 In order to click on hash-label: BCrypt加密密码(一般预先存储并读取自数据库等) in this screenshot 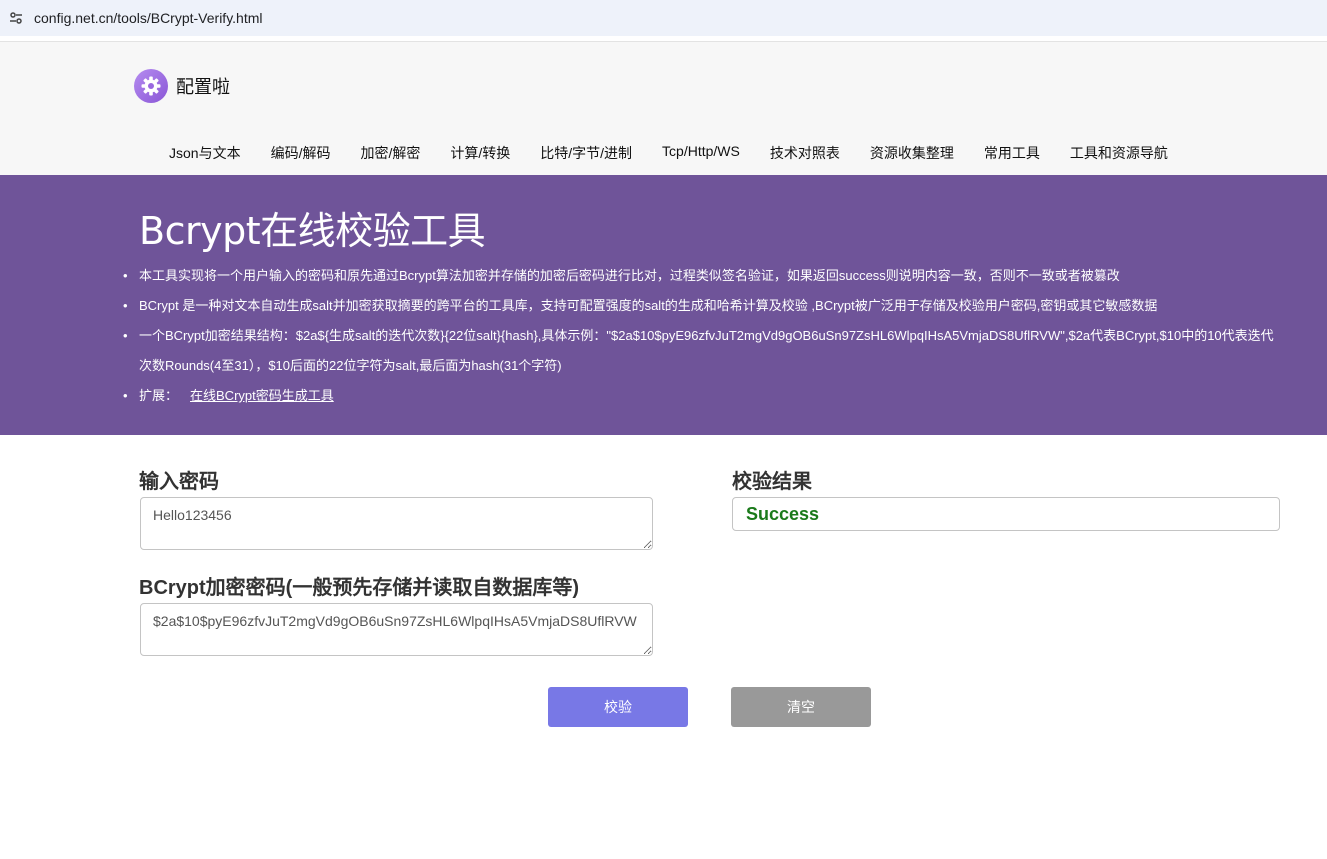, I will do `click(359, 588)`.